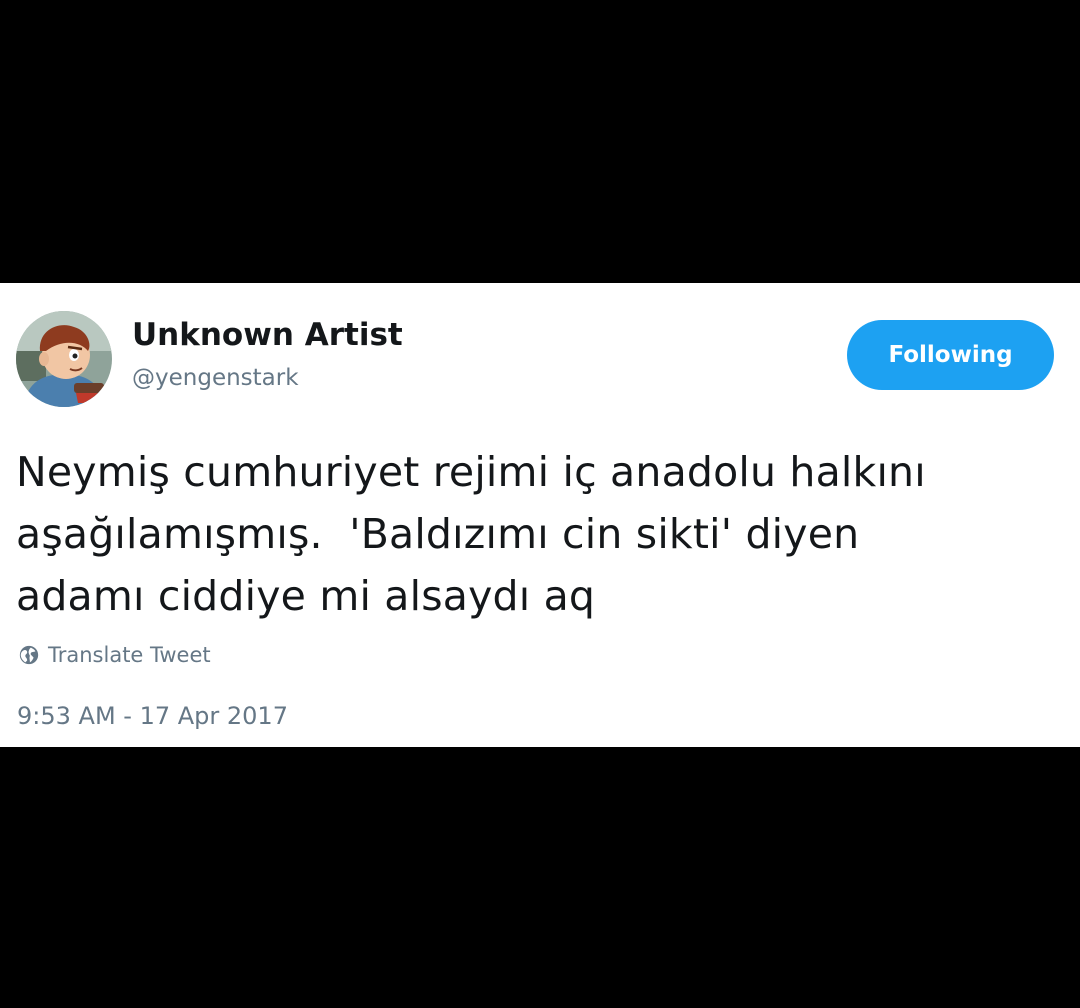 This screenshot has width=1080, height=1008. I want to click on author-display-name: Unknown Artist, so click(267, 335).